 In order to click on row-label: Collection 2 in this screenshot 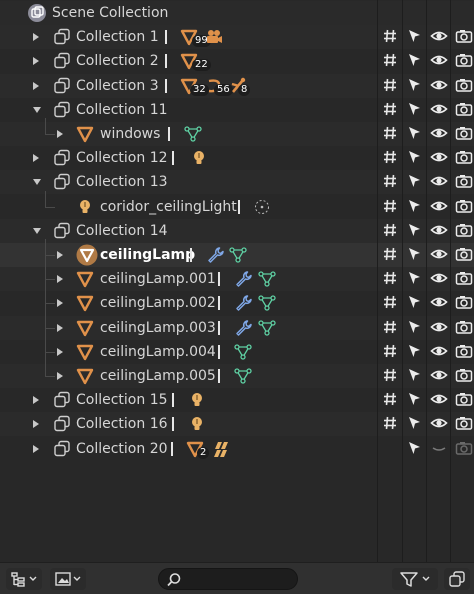, I will do `click(117, 61)`.